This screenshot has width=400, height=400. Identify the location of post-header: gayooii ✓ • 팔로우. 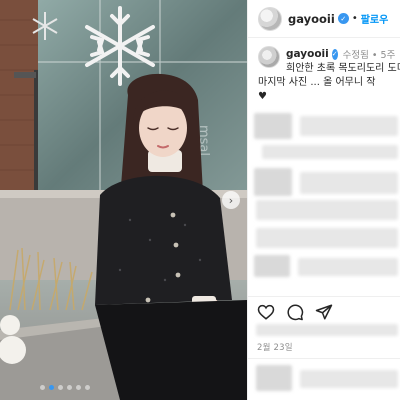
(324, 19).